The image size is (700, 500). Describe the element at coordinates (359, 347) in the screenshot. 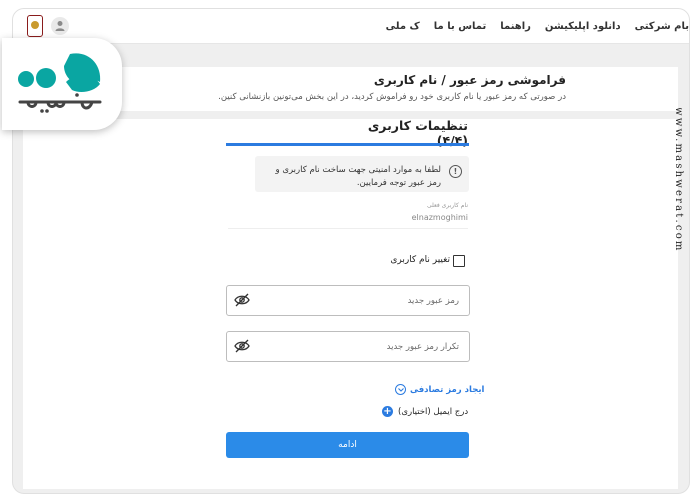

I see `repeat-password-input` at that location.